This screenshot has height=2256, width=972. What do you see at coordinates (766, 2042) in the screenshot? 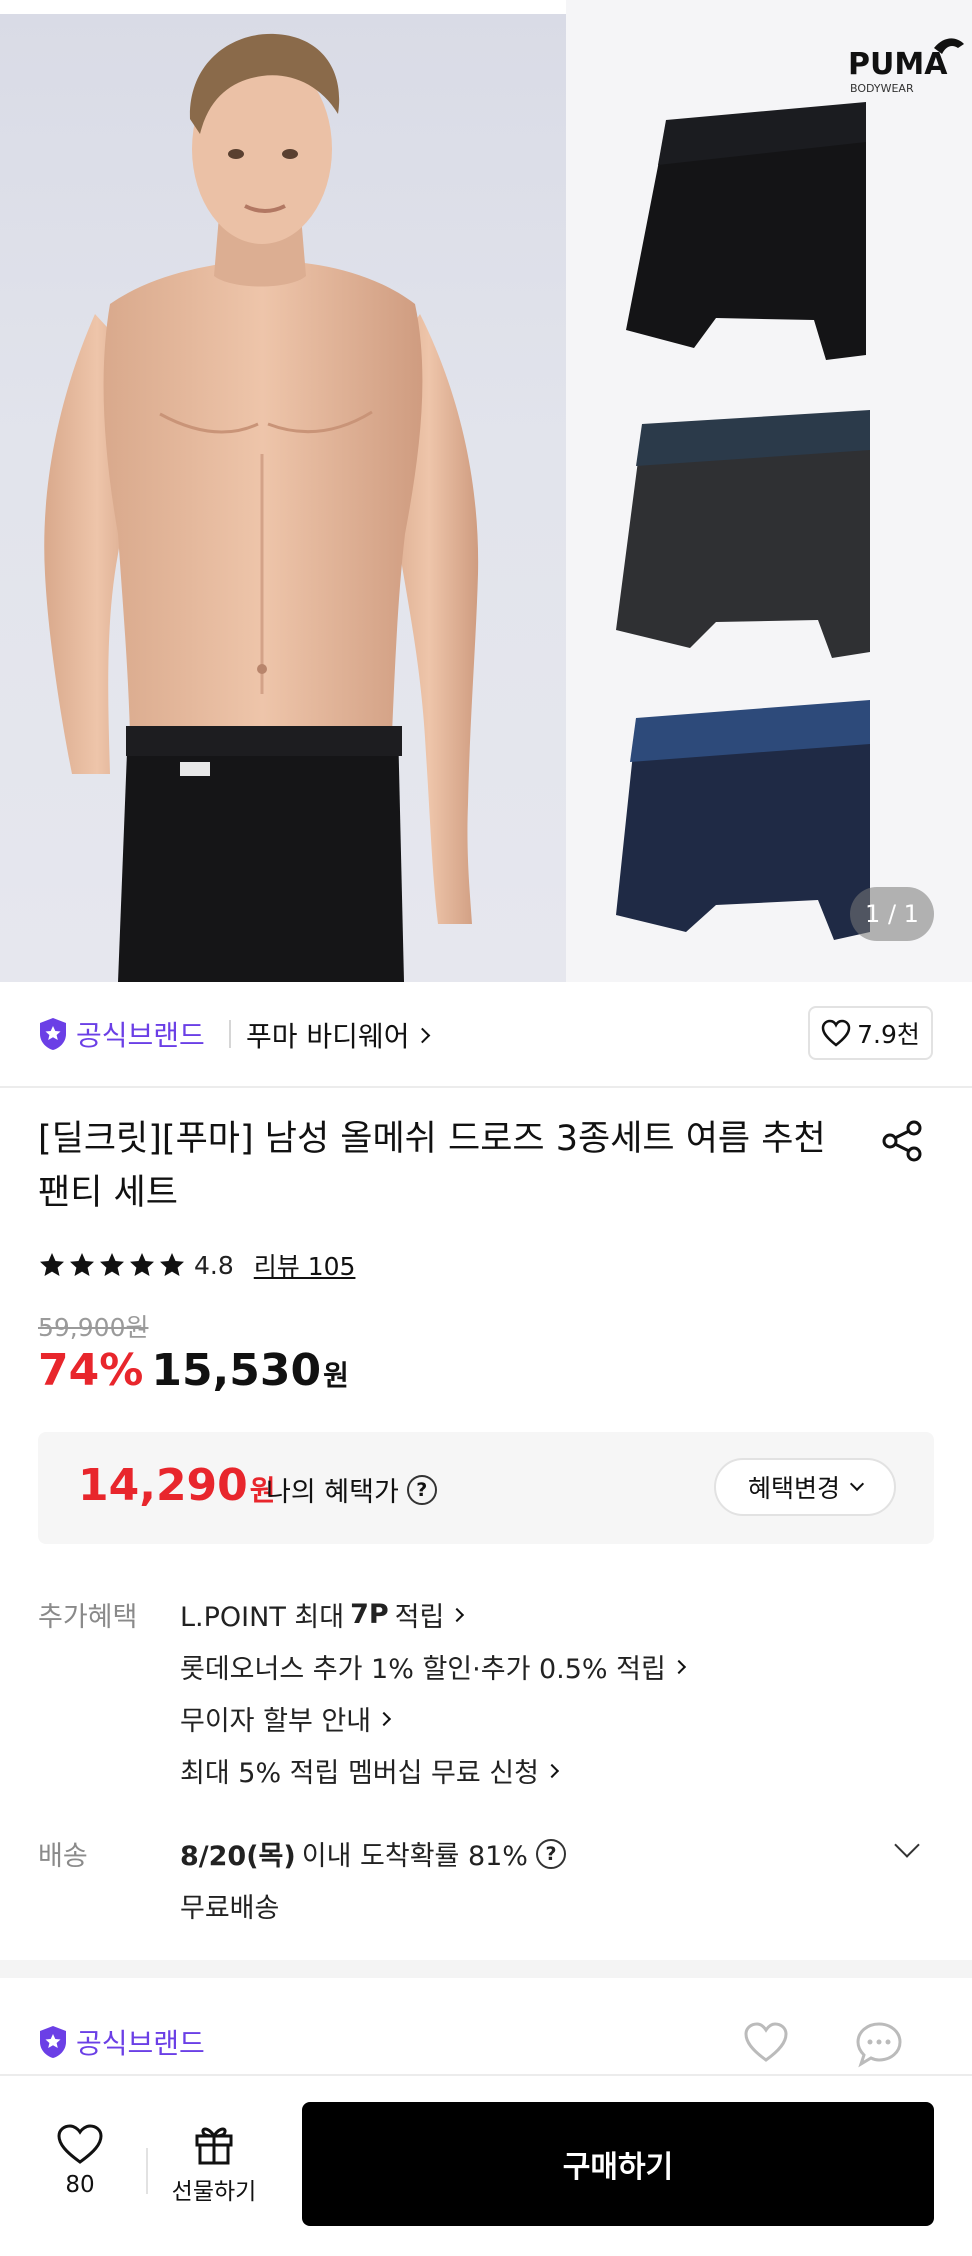
I see `heart-outline-icon` at bounding box center [766, 2042].